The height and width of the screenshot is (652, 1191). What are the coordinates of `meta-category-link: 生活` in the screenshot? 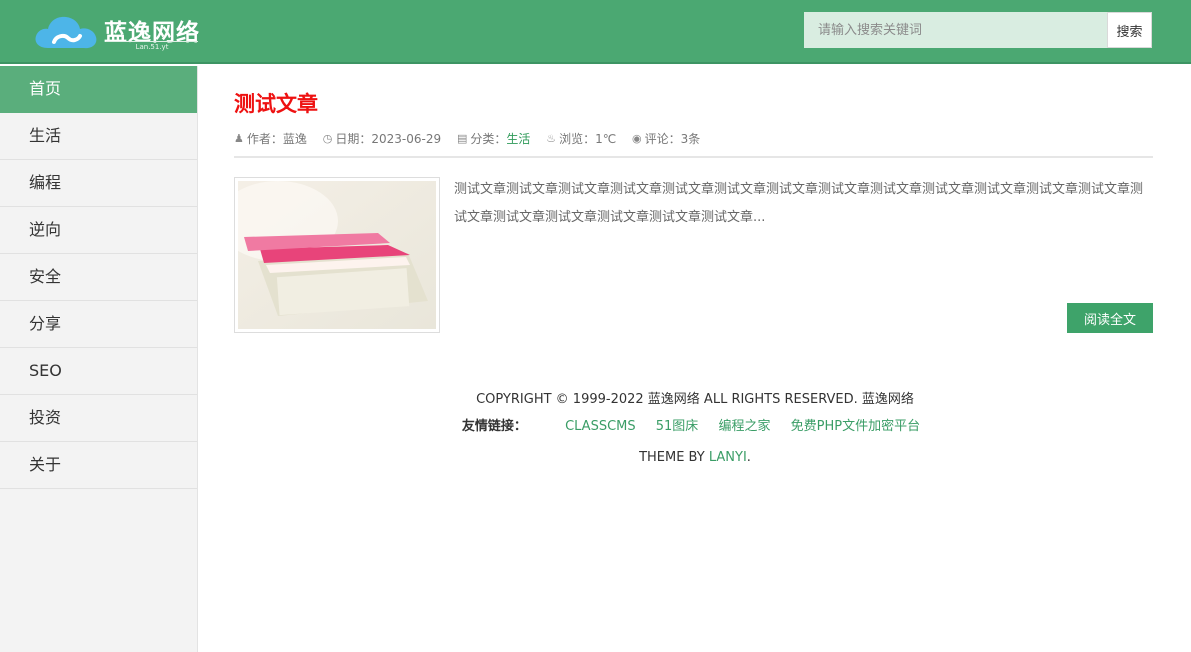 It's located at (518, 138).